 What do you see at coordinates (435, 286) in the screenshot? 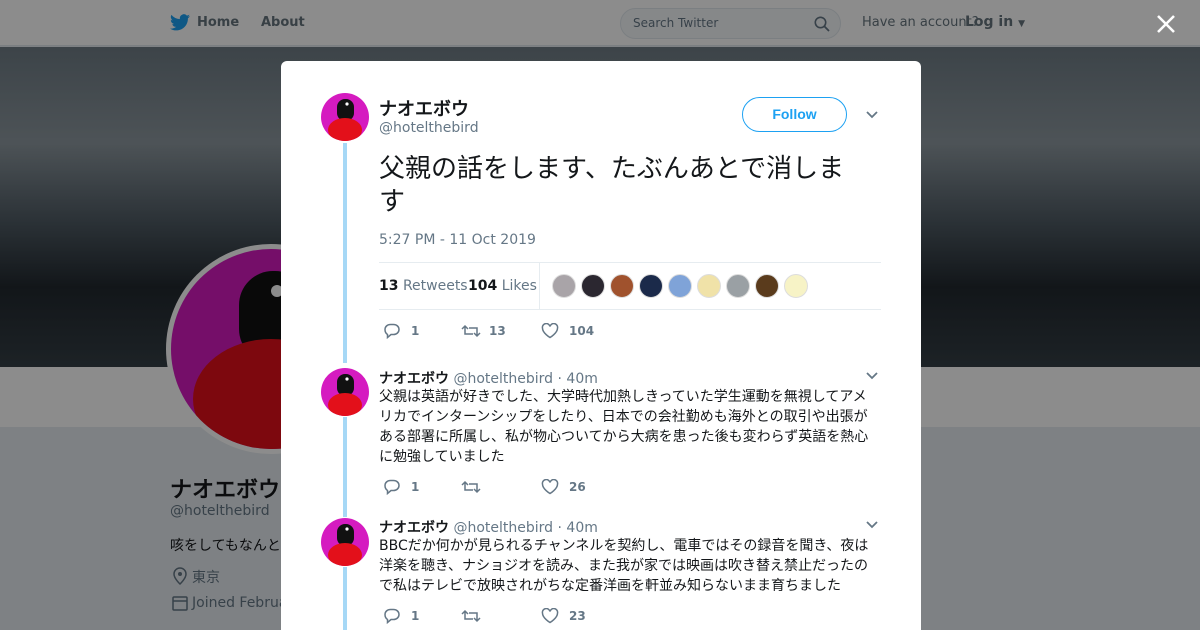
I see `retweets-label: Retweets` at bounding box center [435, 286].